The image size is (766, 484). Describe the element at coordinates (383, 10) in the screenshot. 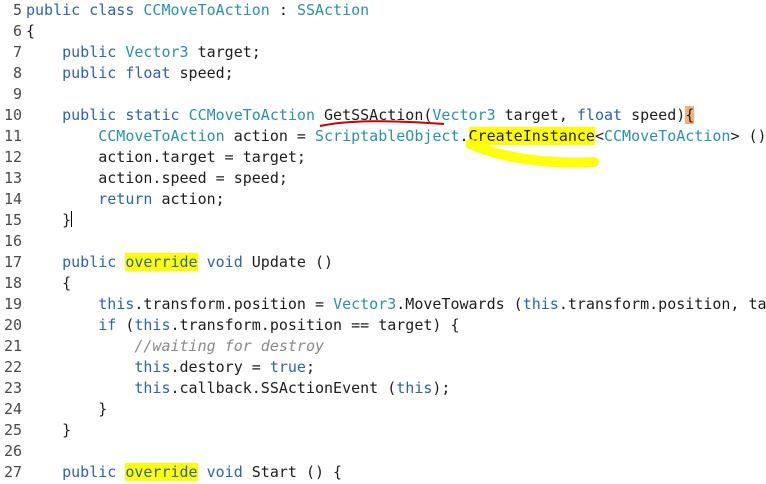

I see `code-line: 5 public class CCMoveToAction : SSAction` at that location.